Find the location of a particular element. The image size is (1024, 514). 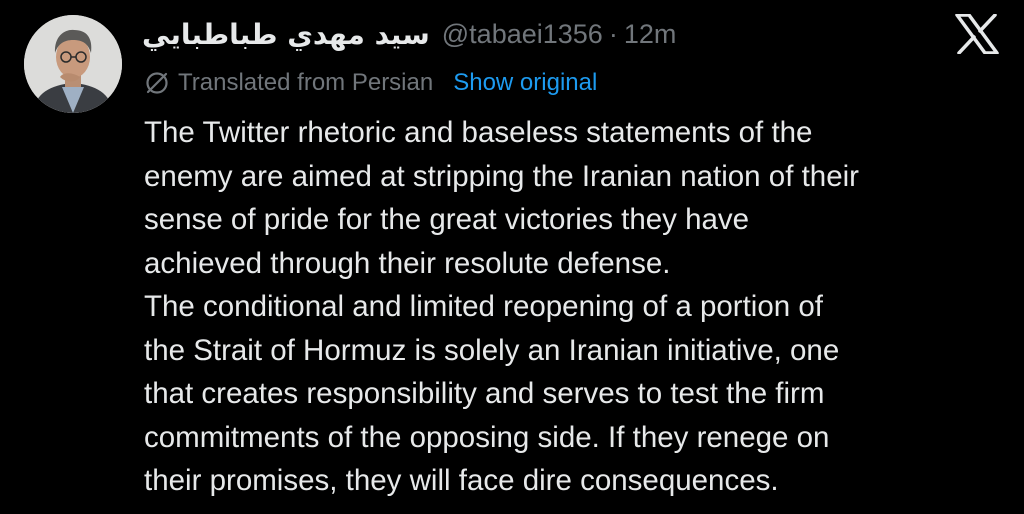

x-logo-icon is located at coordinates (977, 34).